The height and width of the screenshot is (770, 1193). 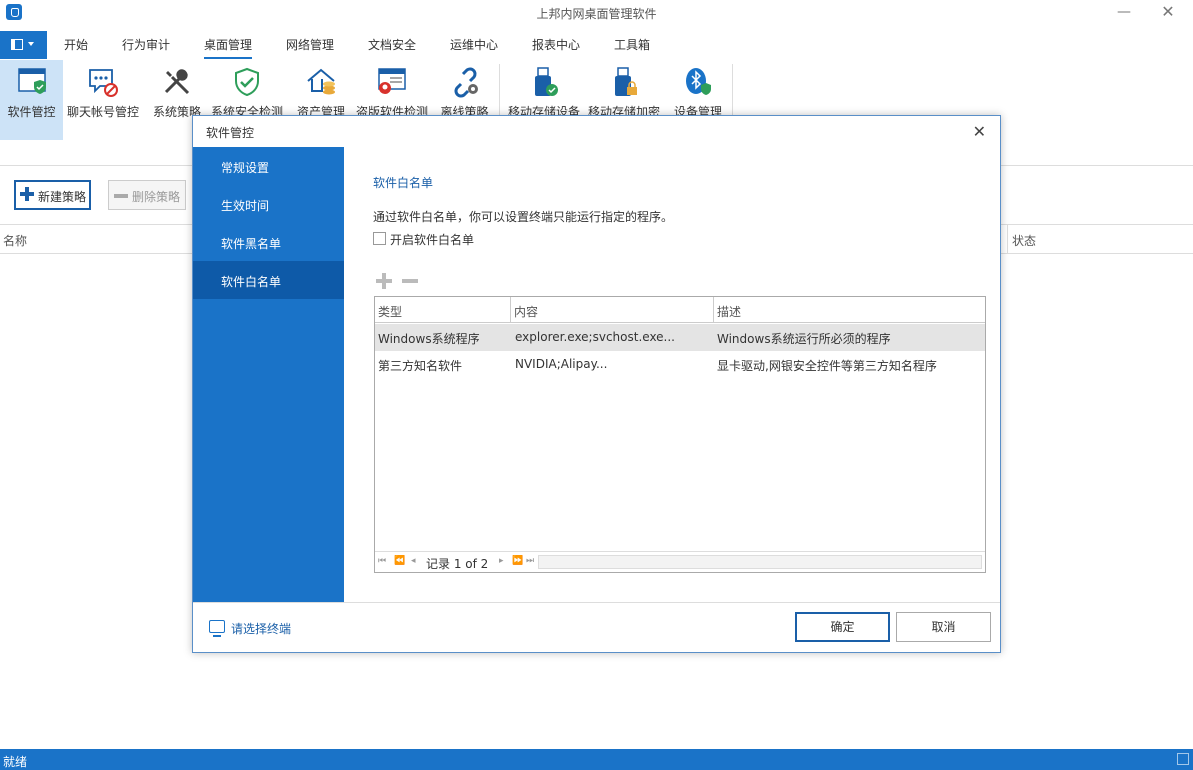 I want to click on tab-ops-center: 运维中心, so click(x=474, y=44).